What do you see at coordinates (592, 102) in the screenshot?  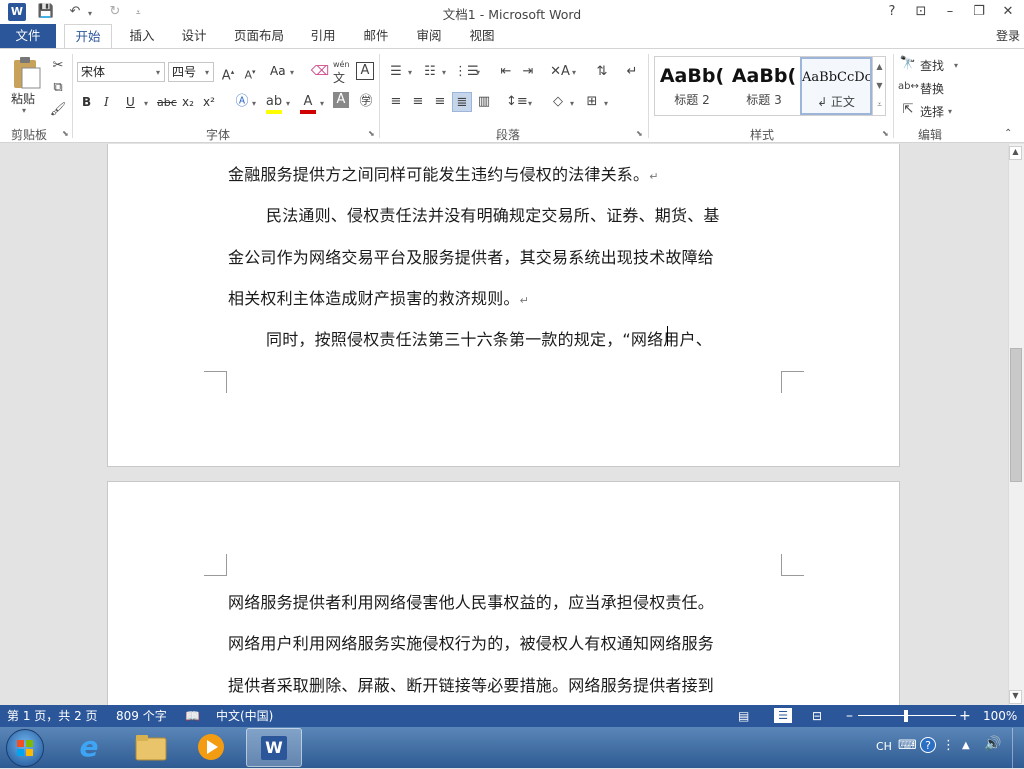 I see `borders-icon: ⊞` at bounding box center [592, 102].